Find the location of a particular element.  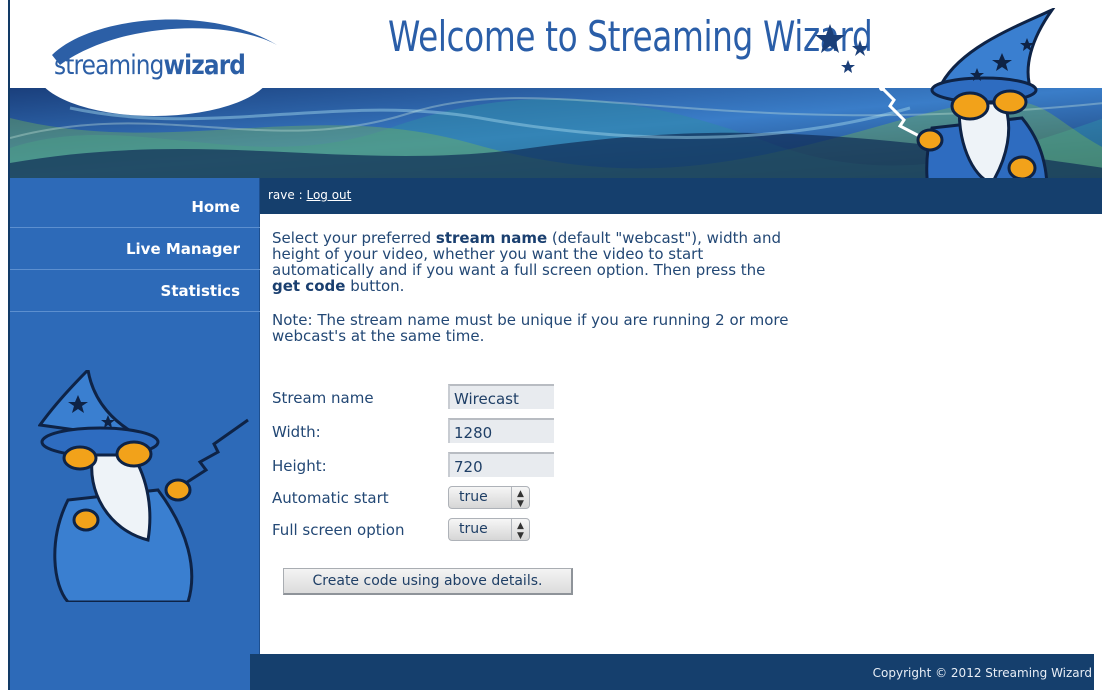

stream-name-row: Stream name is located at coordinates (472, 397).